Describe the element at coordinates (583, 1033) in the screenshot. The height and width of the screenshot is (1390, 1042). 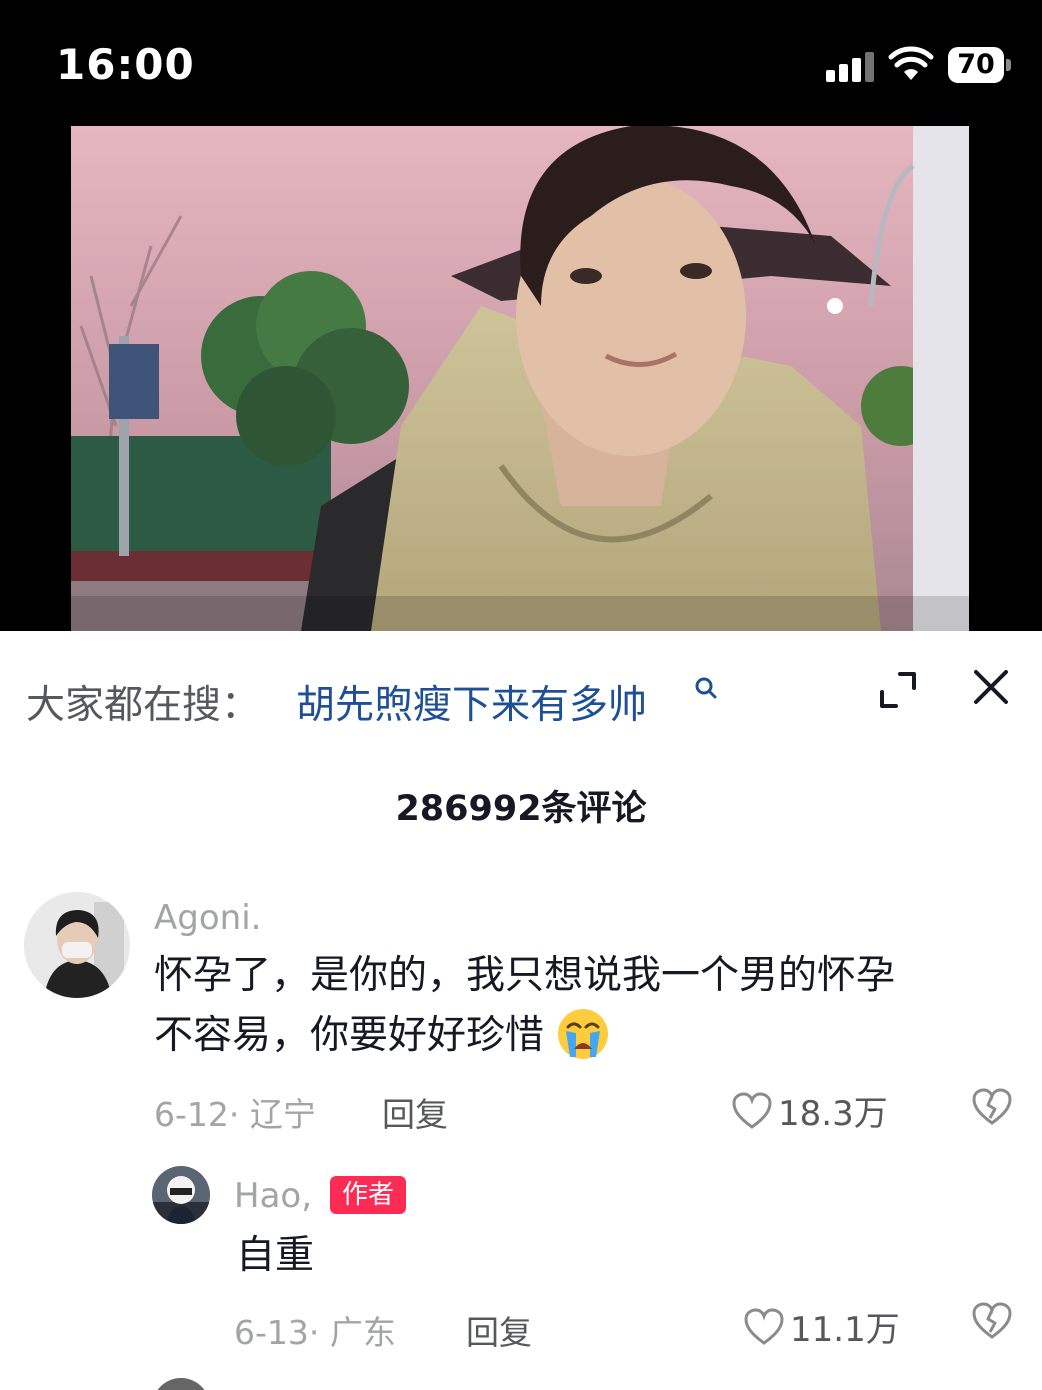
I see `crying-face-icon` at that location.